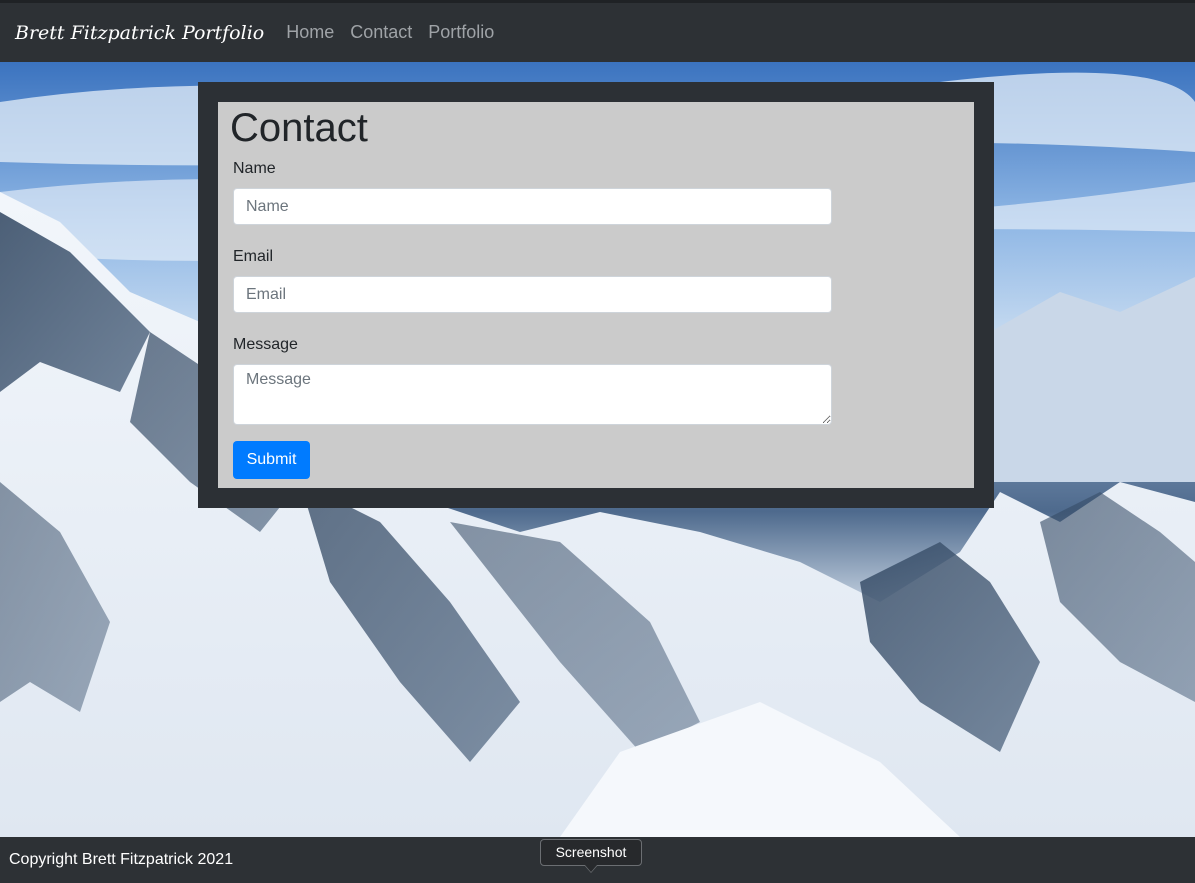 This screenshot has height=883, width=1195. Describe the element at coordinates (253, 256) in the screenshot. I see `email-label: Email` at that location.